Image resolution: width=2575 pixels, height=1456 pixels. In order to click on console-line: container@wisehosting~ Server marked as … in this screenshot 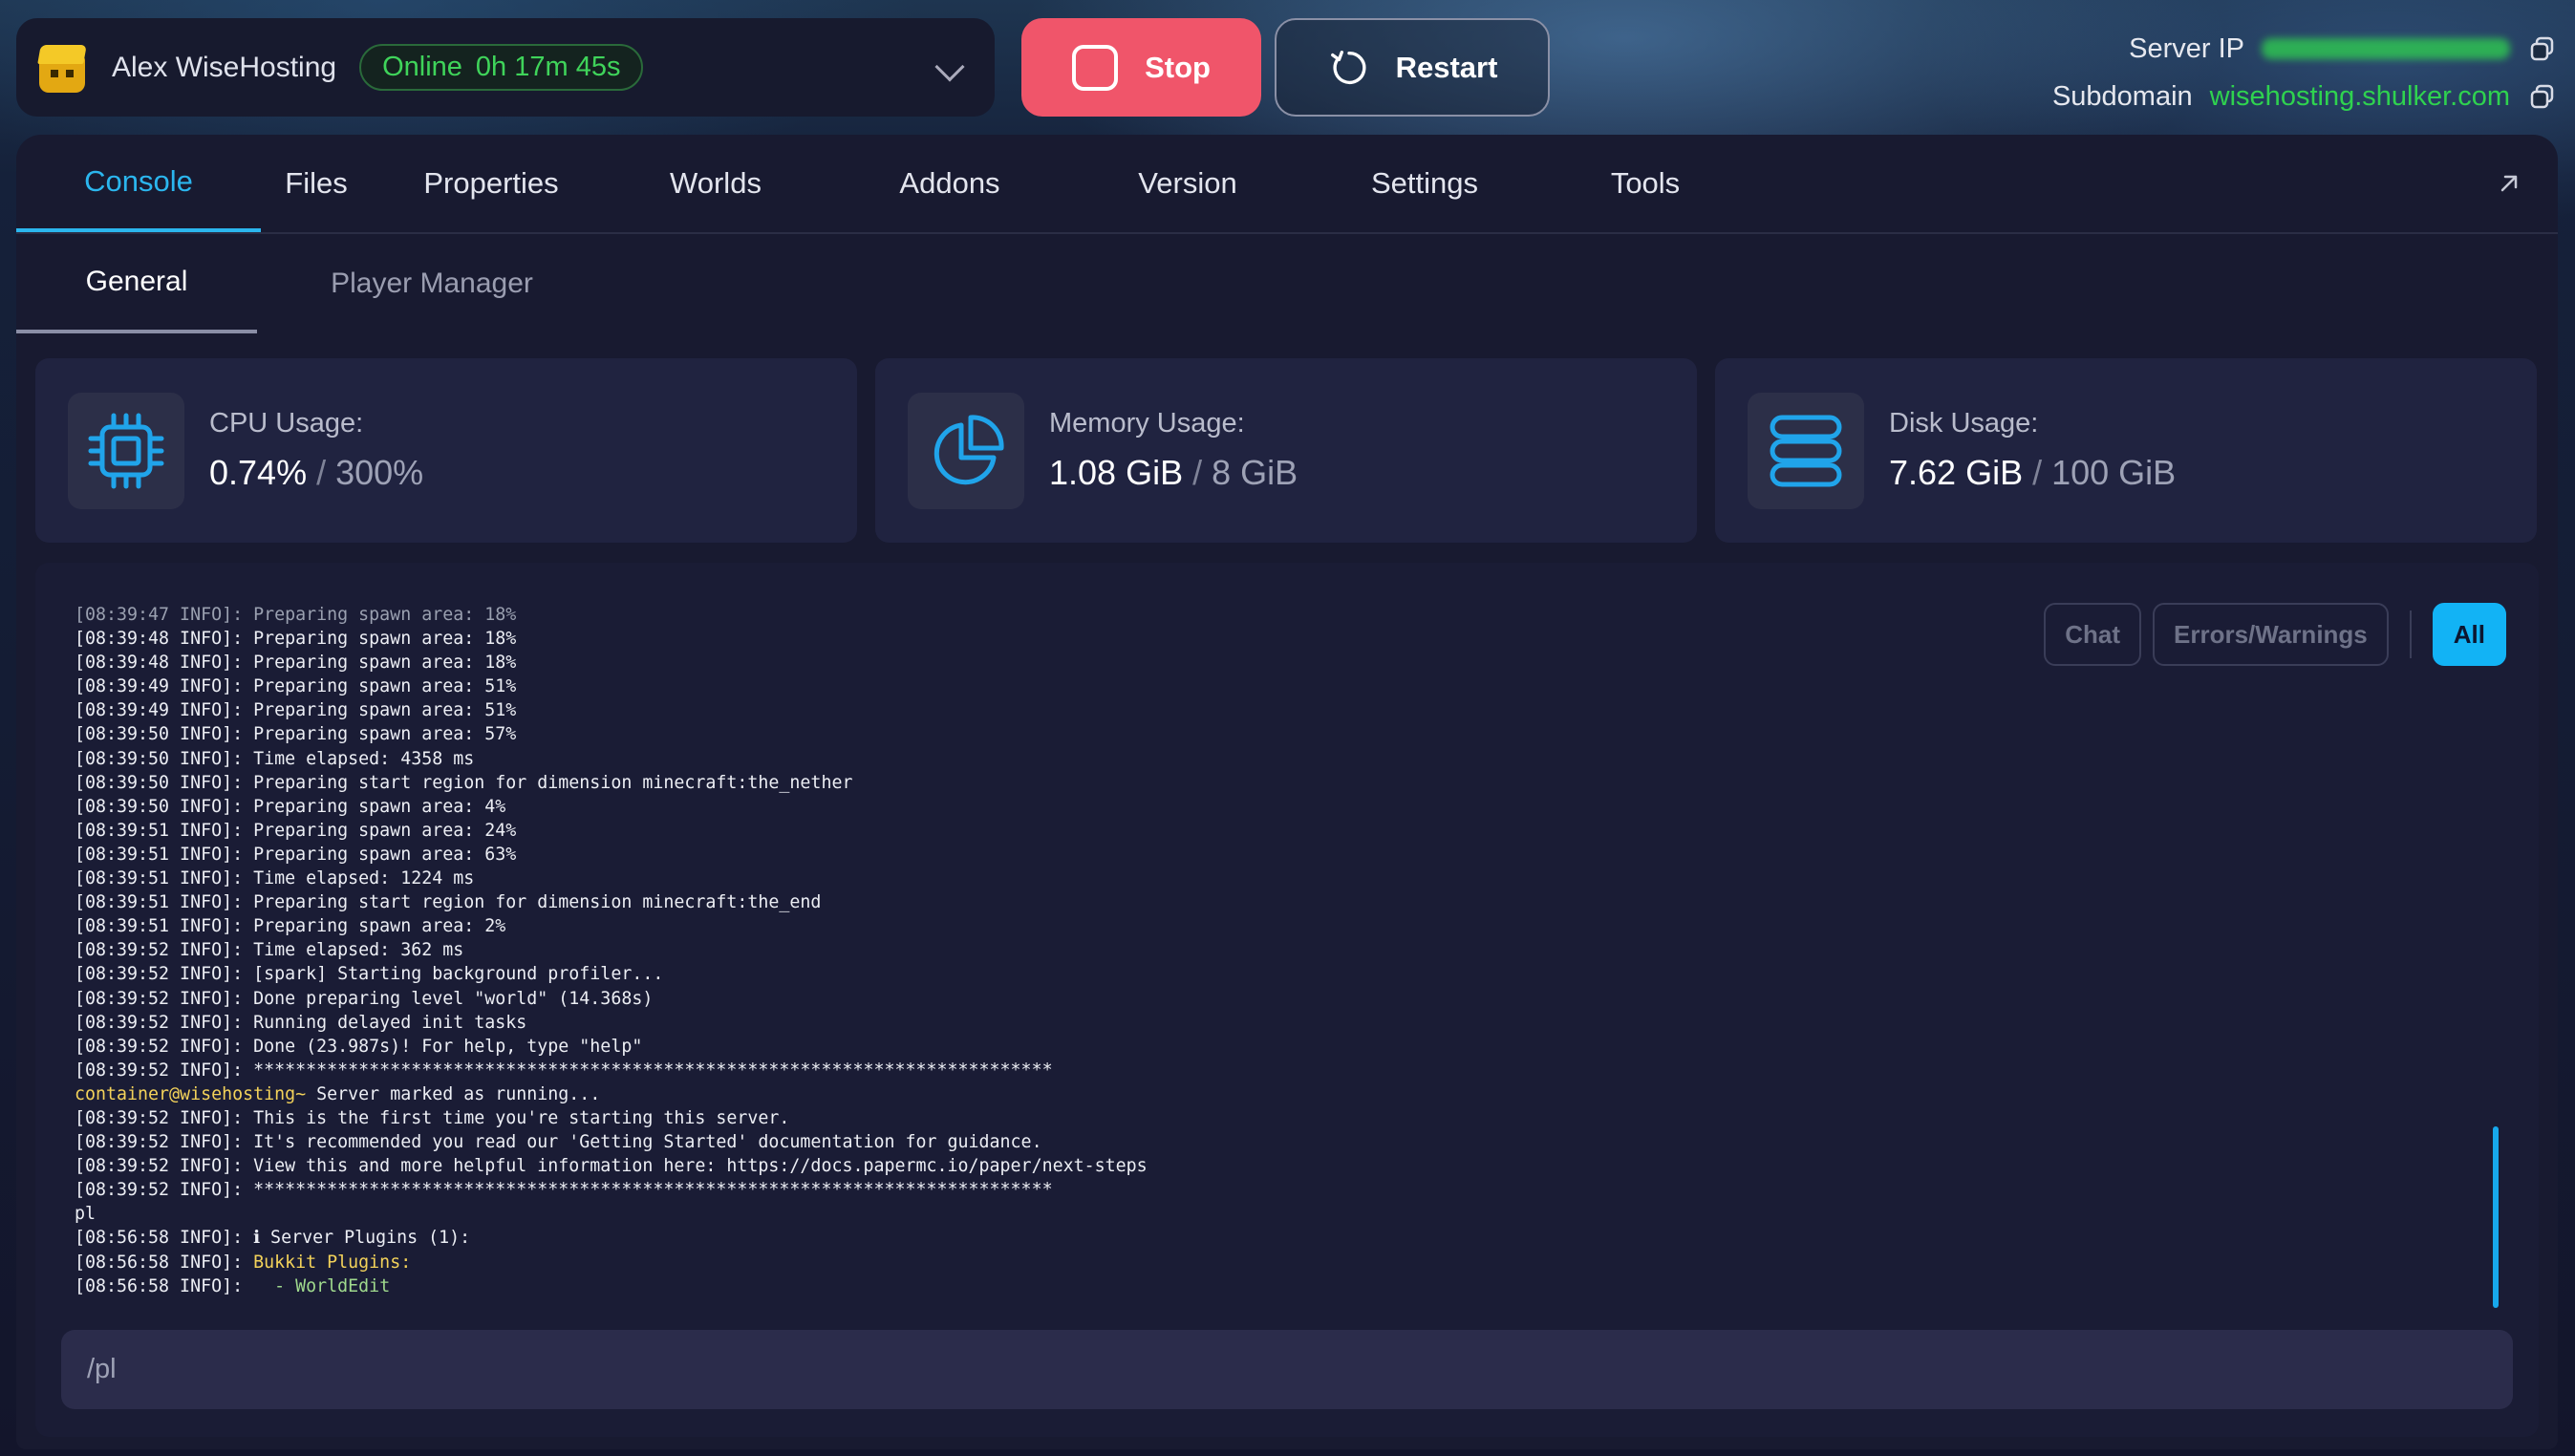, I will do `click(338, 1094)`.